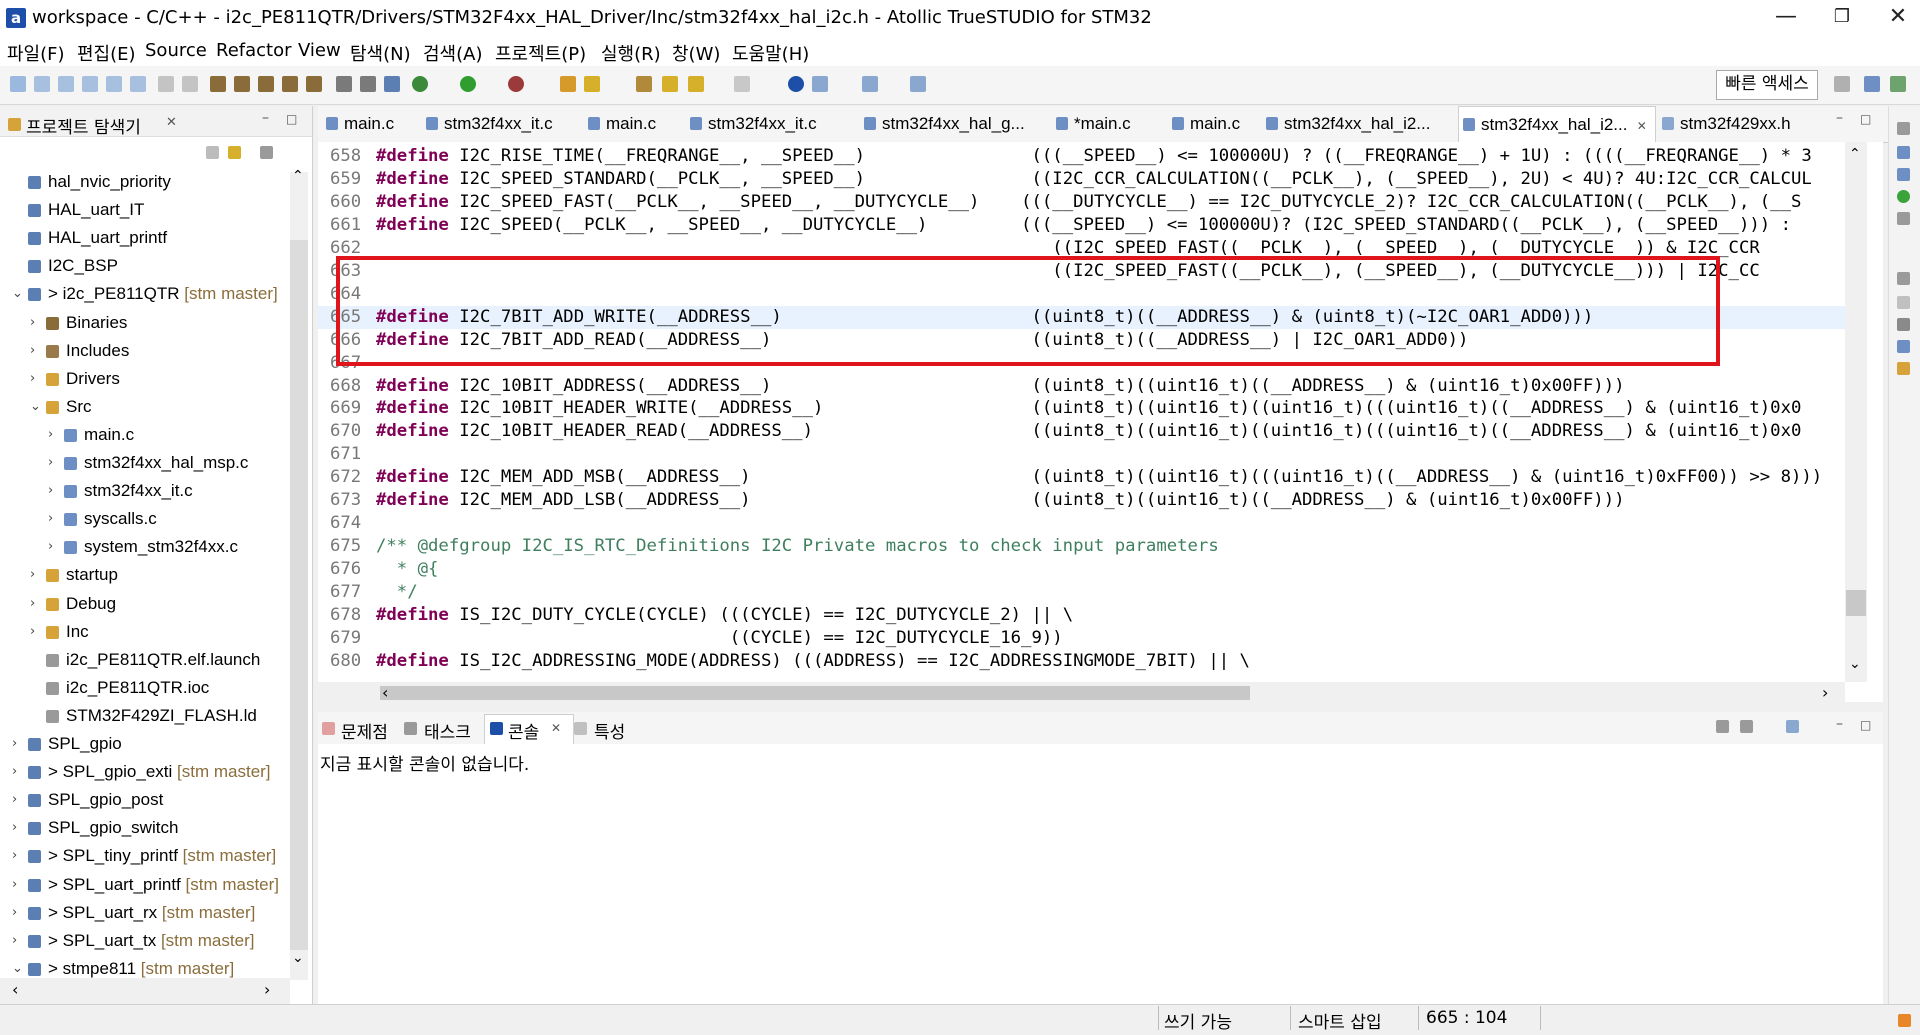 The image size is (1920, 1035). Describe the element at coordinates (364, 730) in the screenshot. I see `tab-problems: 문제점` at that location.